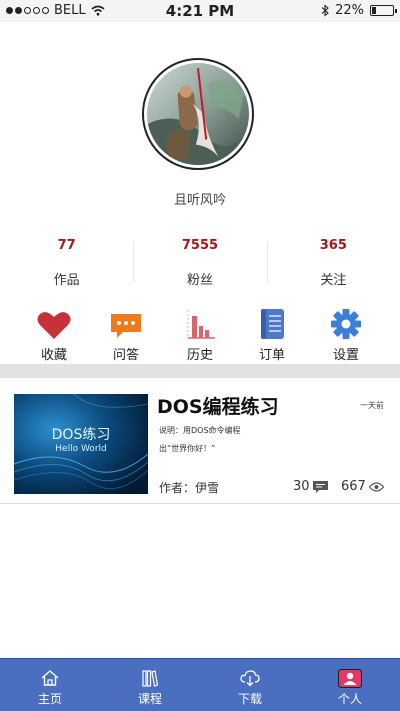 The image size is (400, 711). What do you see at coordinates (259, 440) in the screenshot?
I see `course-description: 说明：用DOS命令编程 出“世界你好！”` at bounding box center [259, 440].